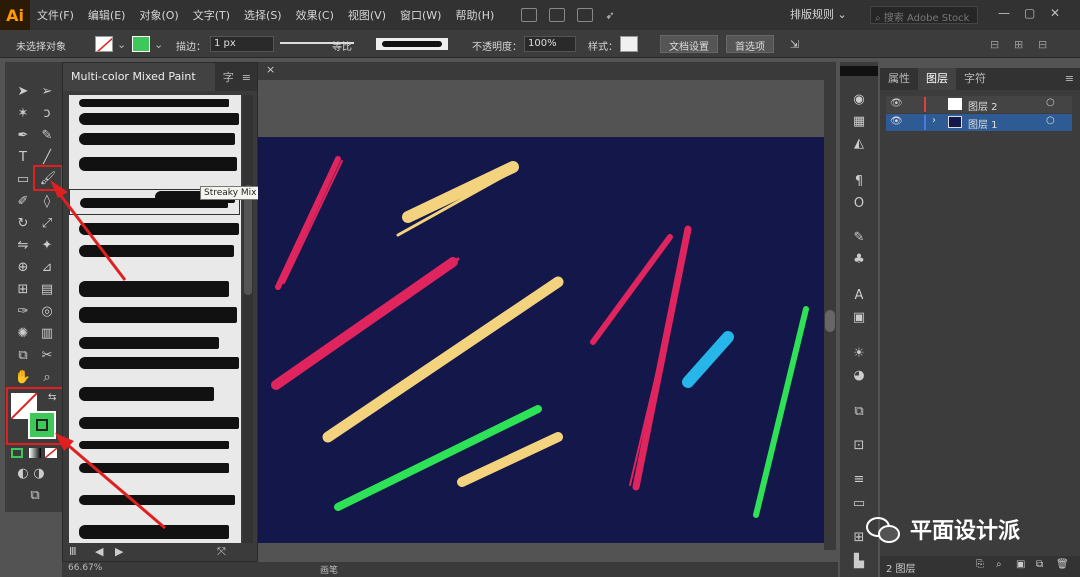  Describe the element at coordinates (924, 15) in the screenshot. I see `stock-search-input: ⌕ 搜索 Adobe Stock` at that location.